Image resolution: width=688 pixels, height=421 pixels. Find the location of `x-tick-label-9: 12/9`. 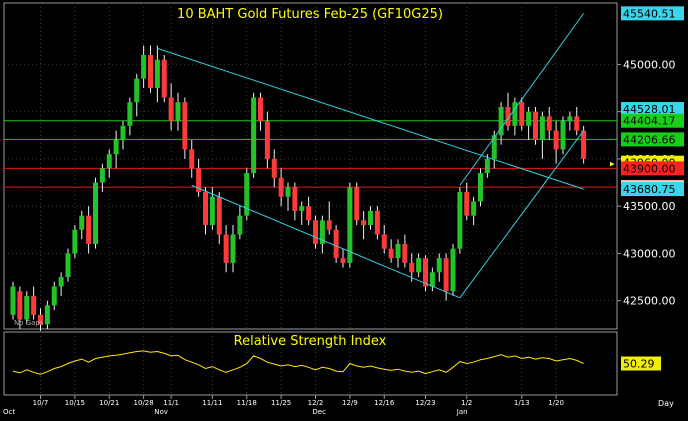

x-tick-label-9: 12/9 is located at coordinates (350, 403).